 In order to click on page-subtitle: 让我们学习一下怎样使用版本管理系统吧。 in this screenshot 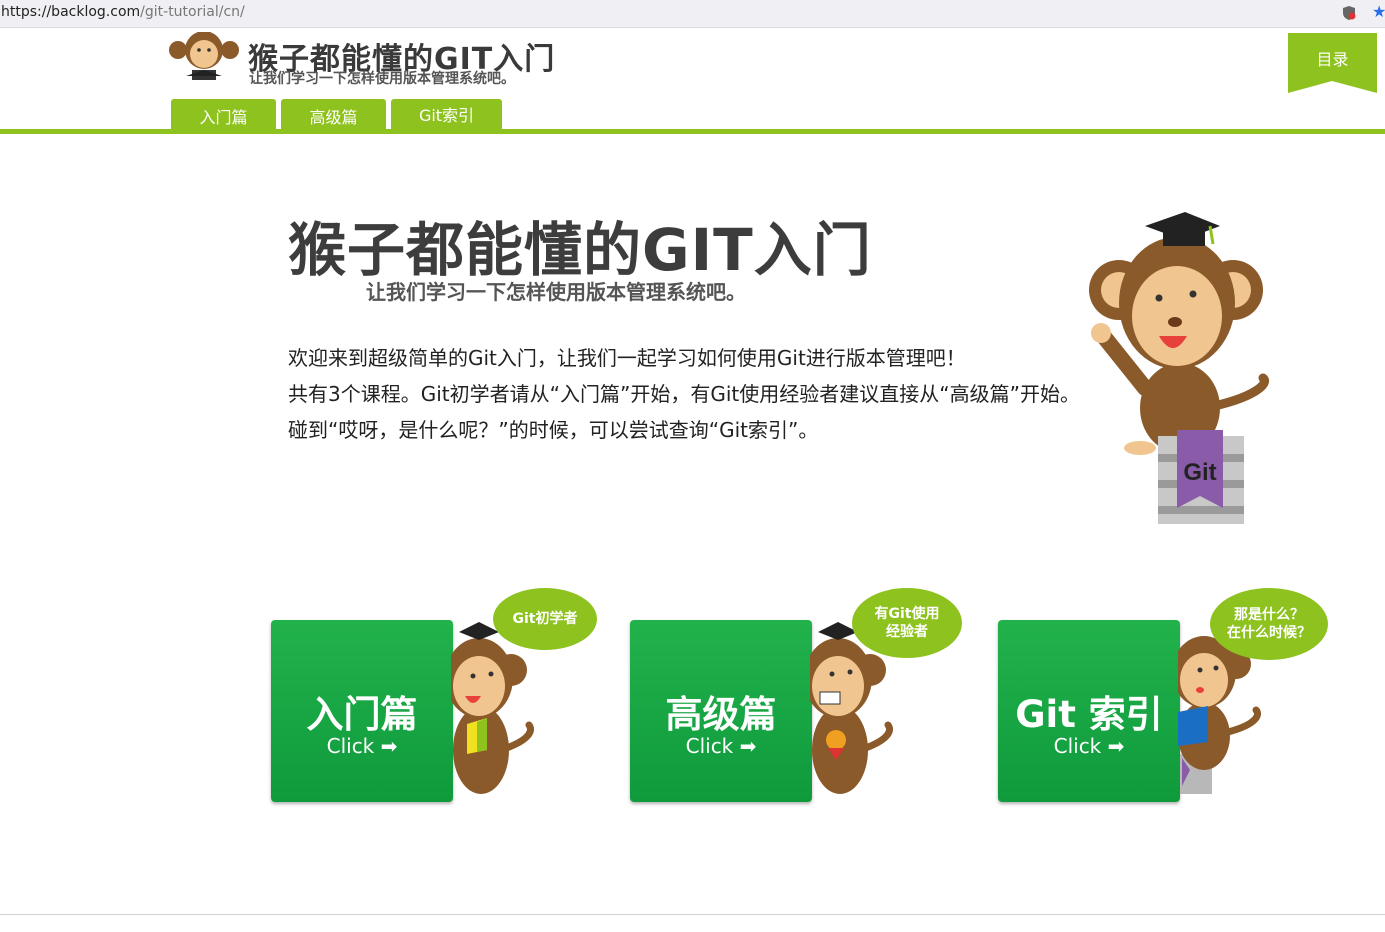, I will do `click(556, 292)`.